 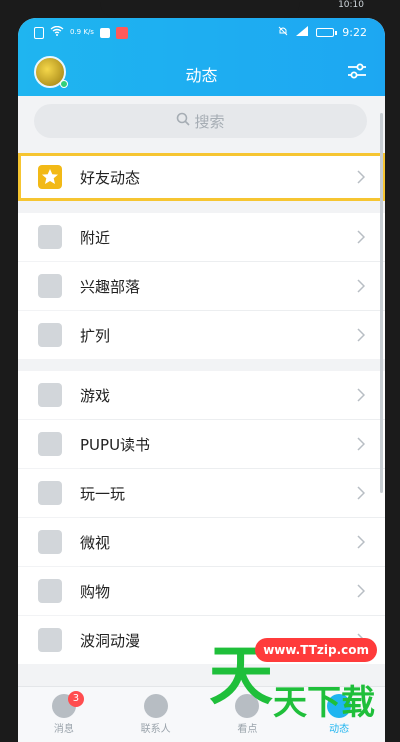 I want to click on list-item-label: 兴趣部落, so click(x=110, y=286).